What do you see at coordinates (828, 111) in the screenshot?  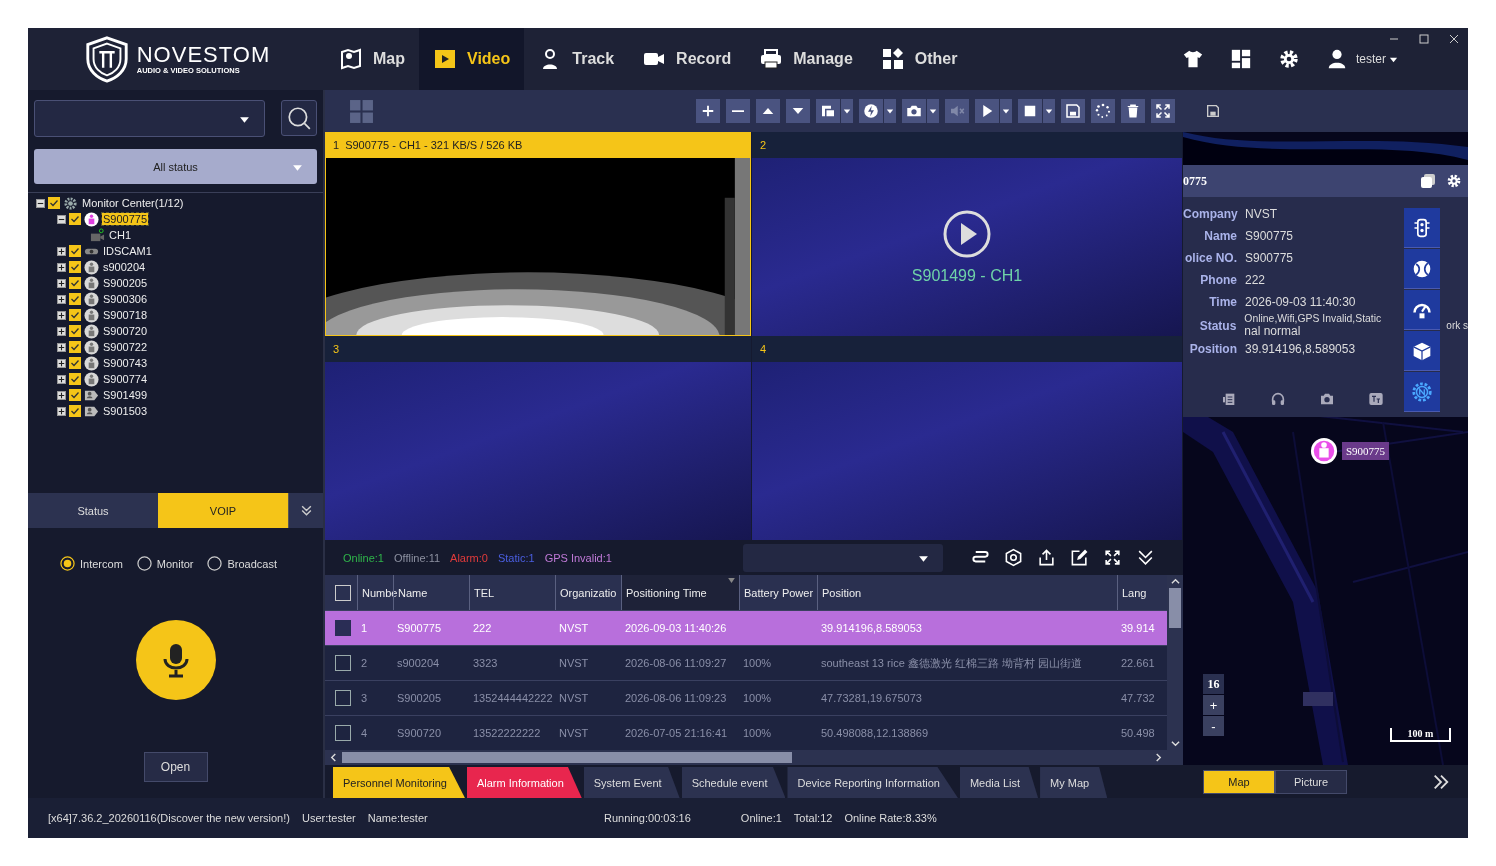 I see `layout-button` at bounding box center [828, 111].